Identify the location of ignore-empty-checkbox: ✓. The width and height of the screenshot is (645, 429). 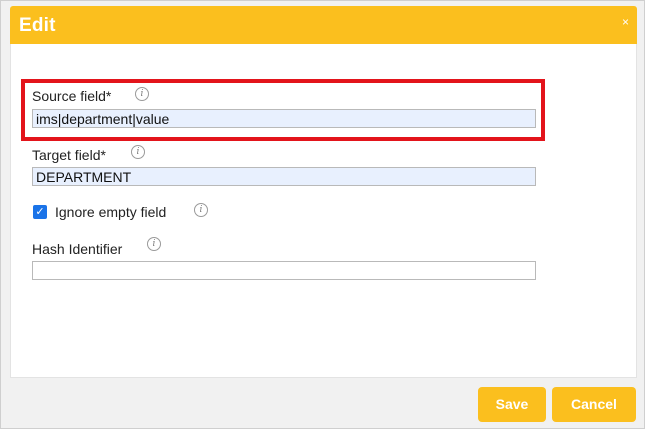
(40, 212).